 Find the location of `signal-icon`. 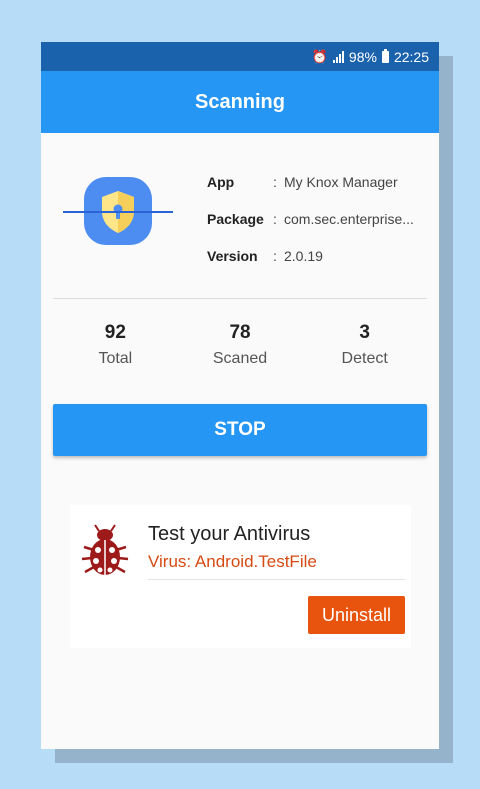

signal-icon is located at coordinates (338, 56).